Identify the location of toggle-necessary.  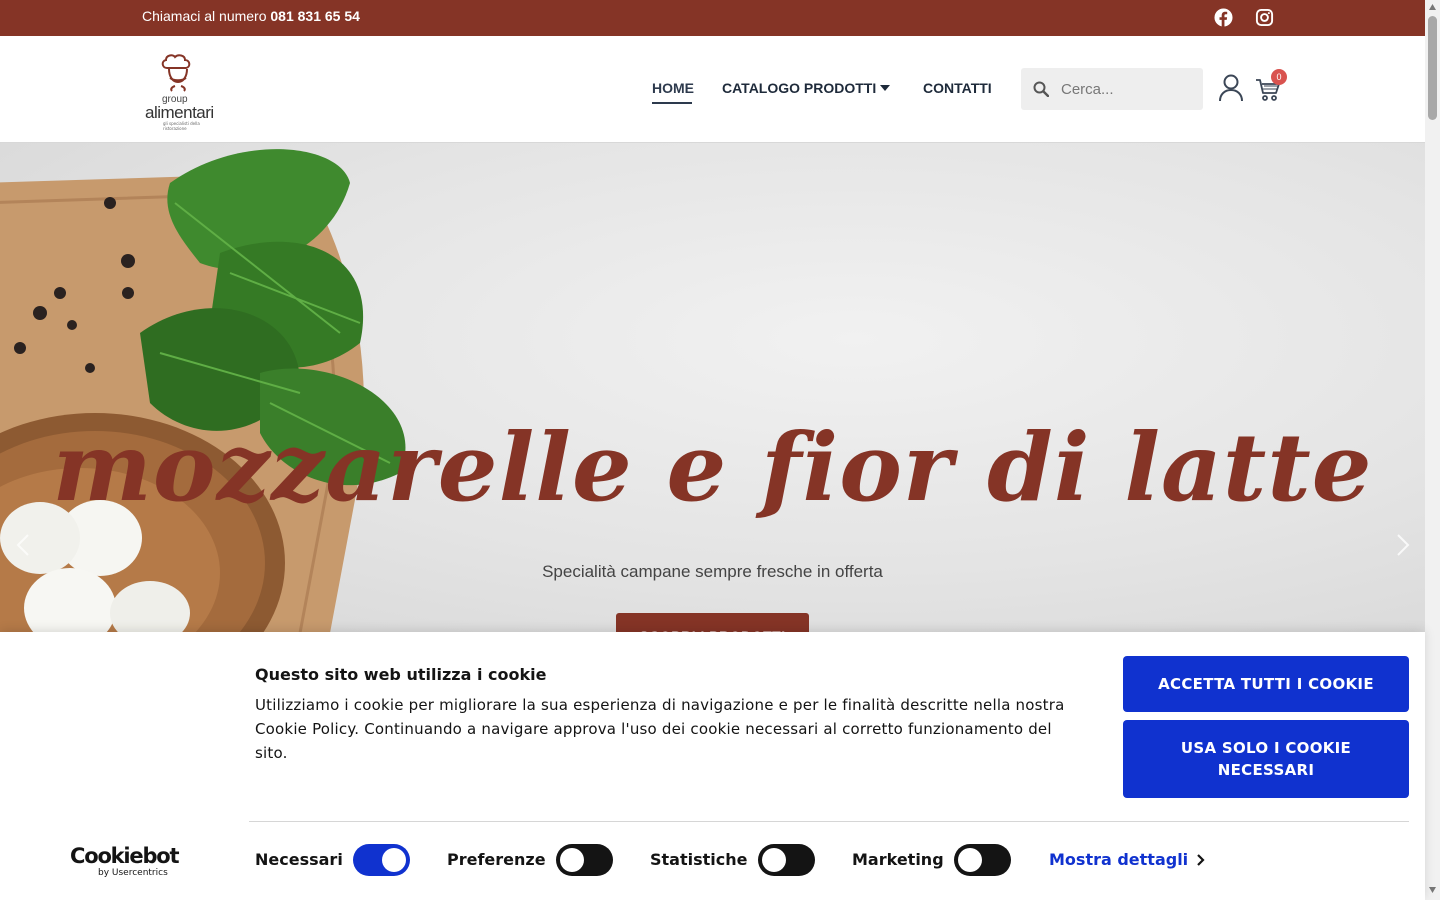
(381, 860).